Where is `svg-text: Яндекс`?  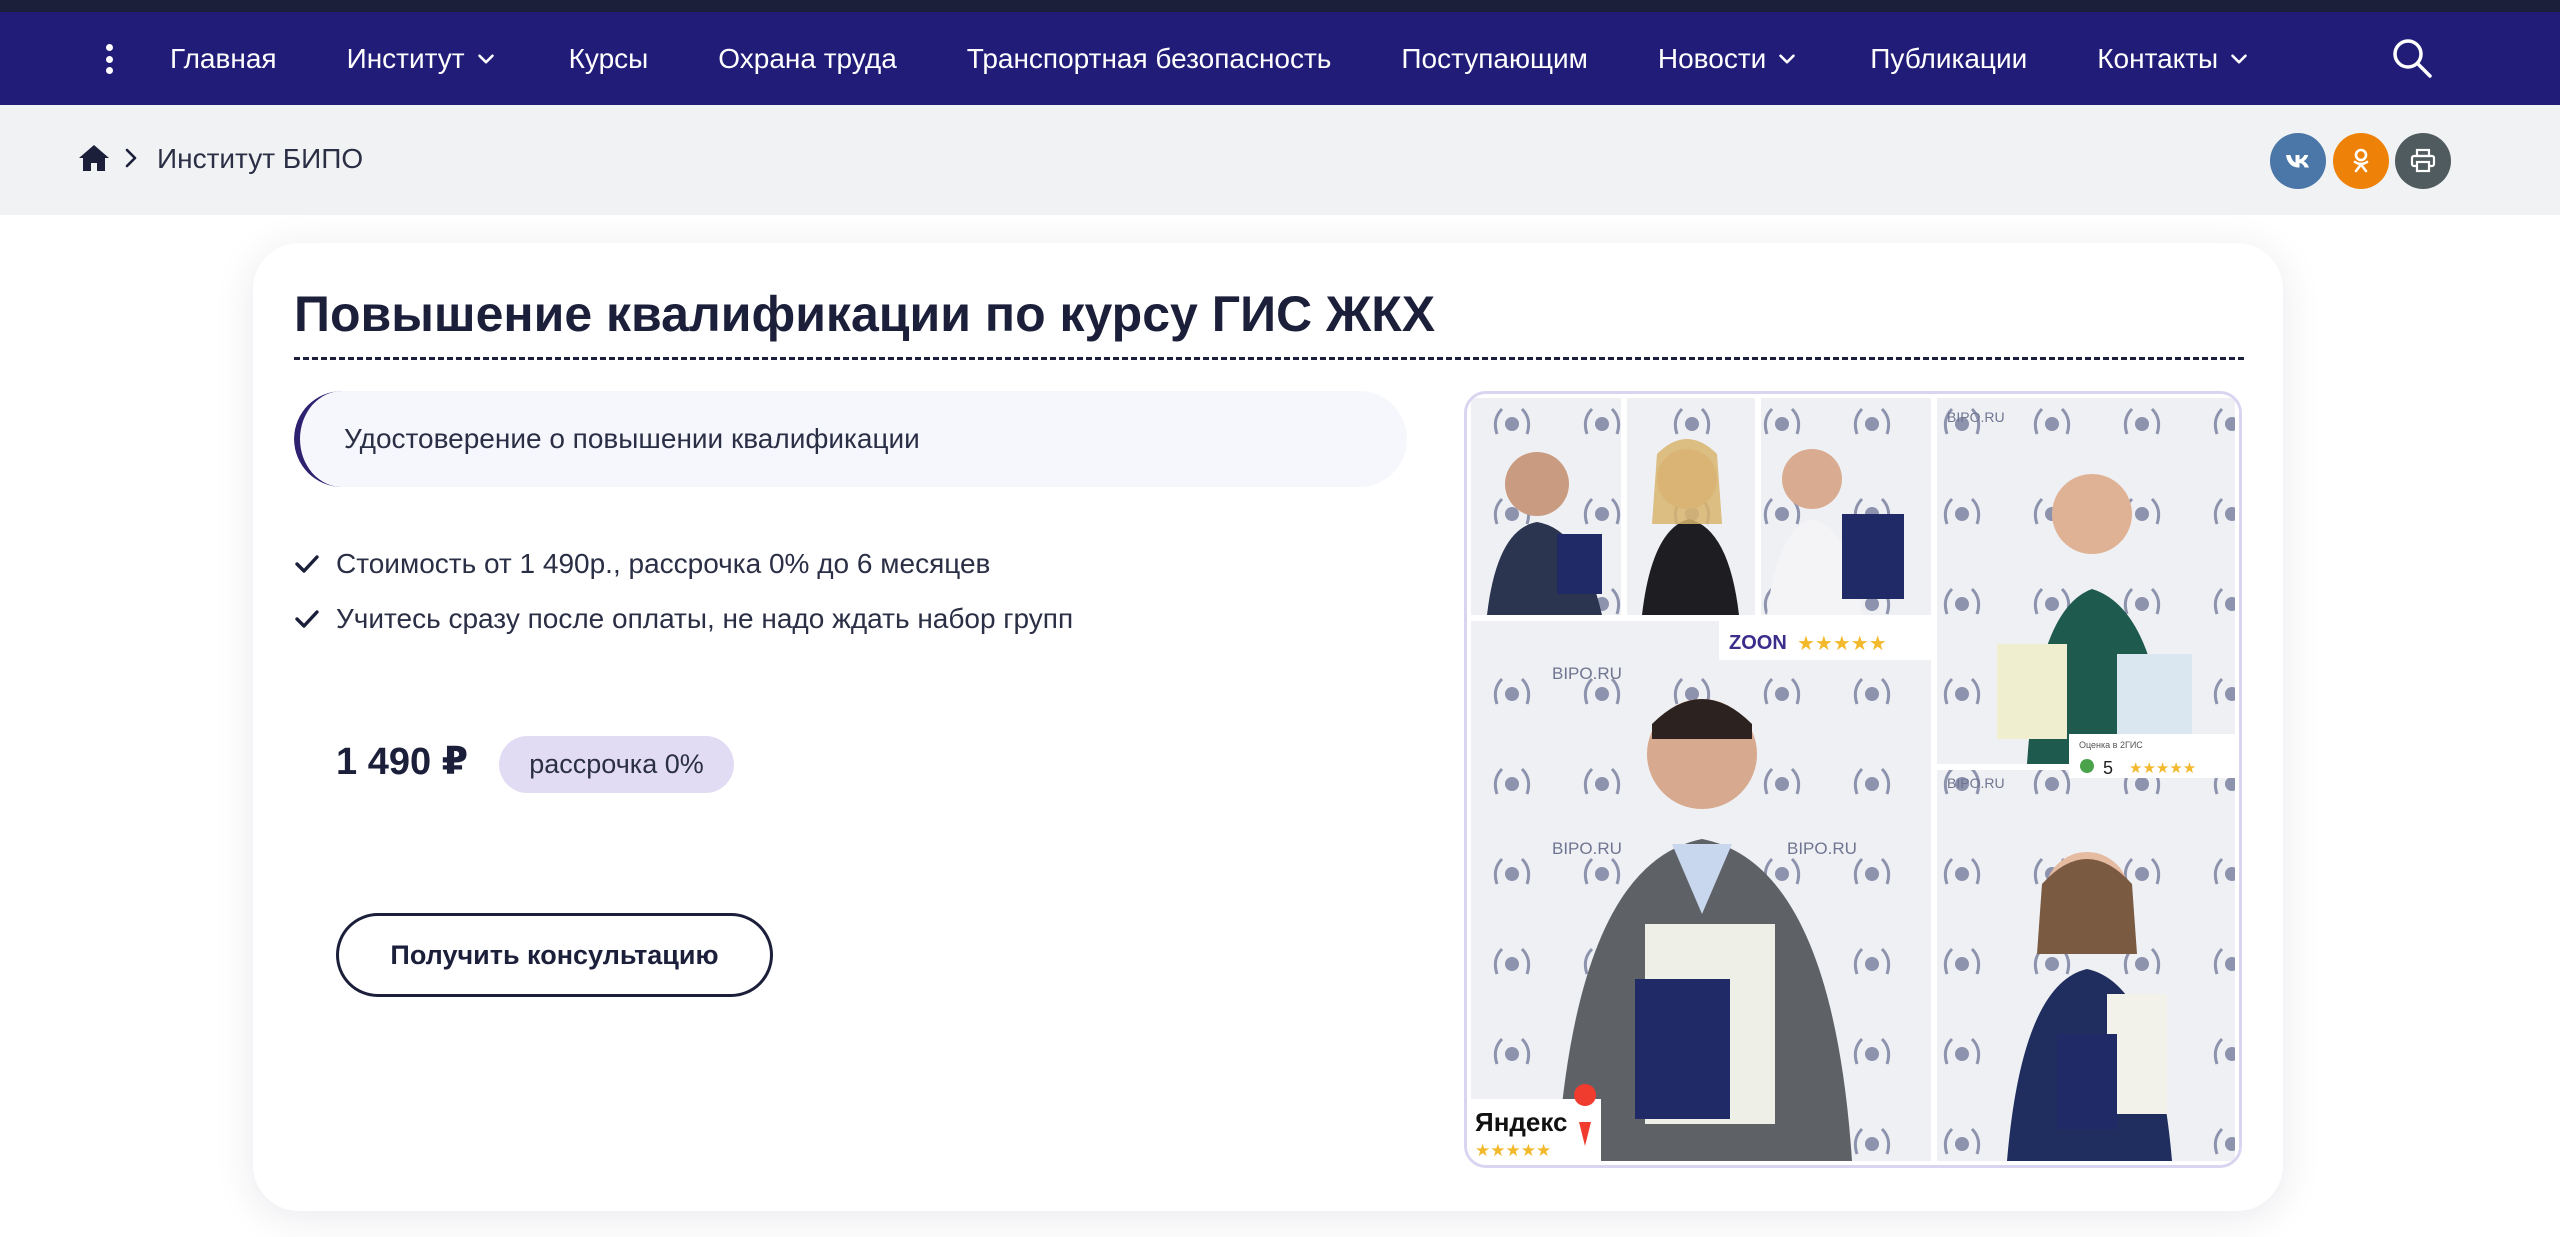 svg-text: Яндекс is located at coordinates (1521, 1122).